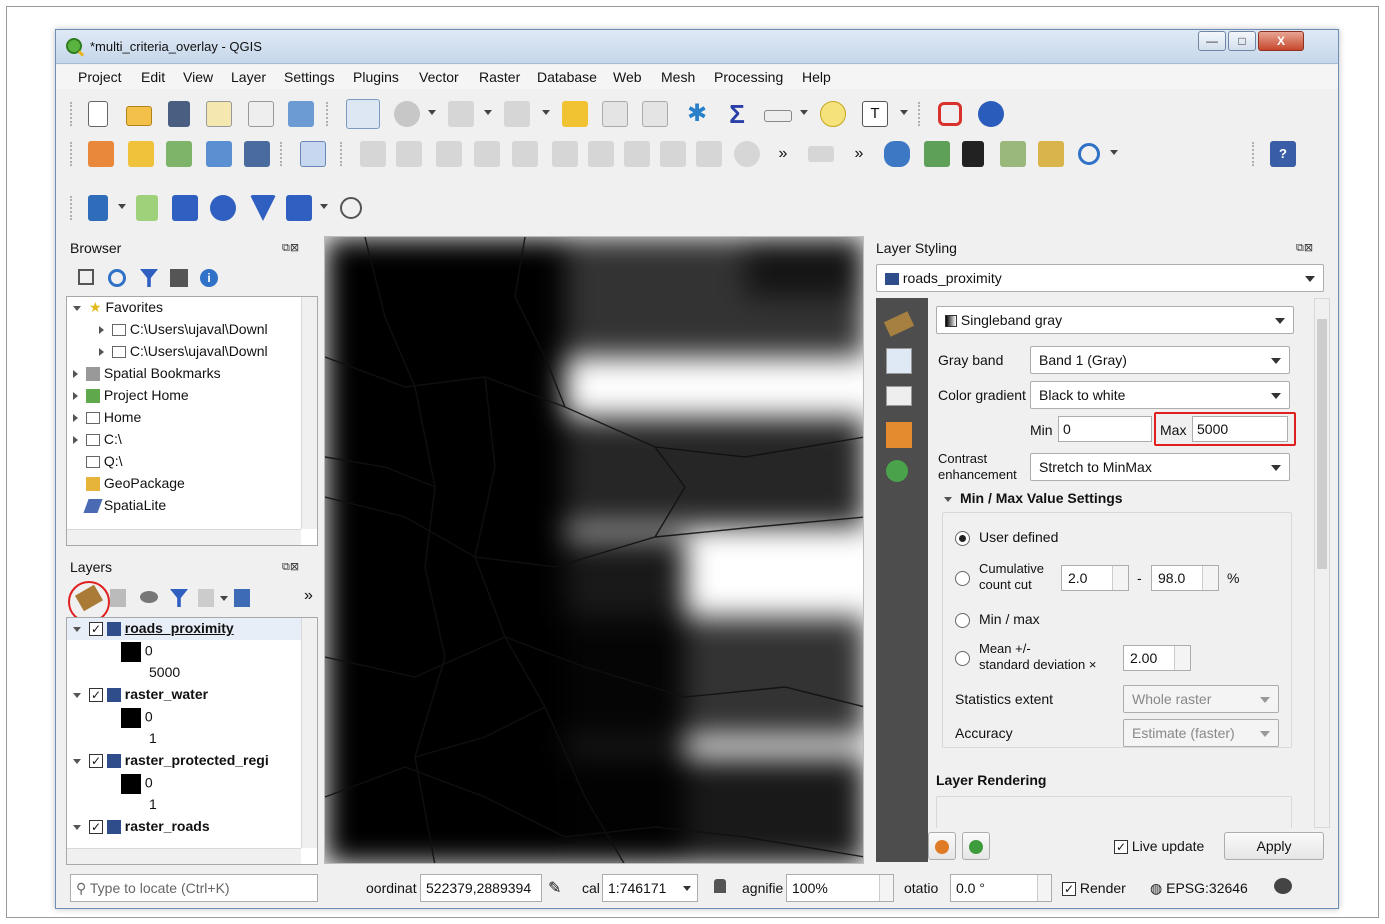 The height and width of the screenshot is (924, 1385). What do you see at coordinates (1160, 395) in the screenshot?
I see `color-gradient-combo: Black to white` at bounding box center [1160, 395].